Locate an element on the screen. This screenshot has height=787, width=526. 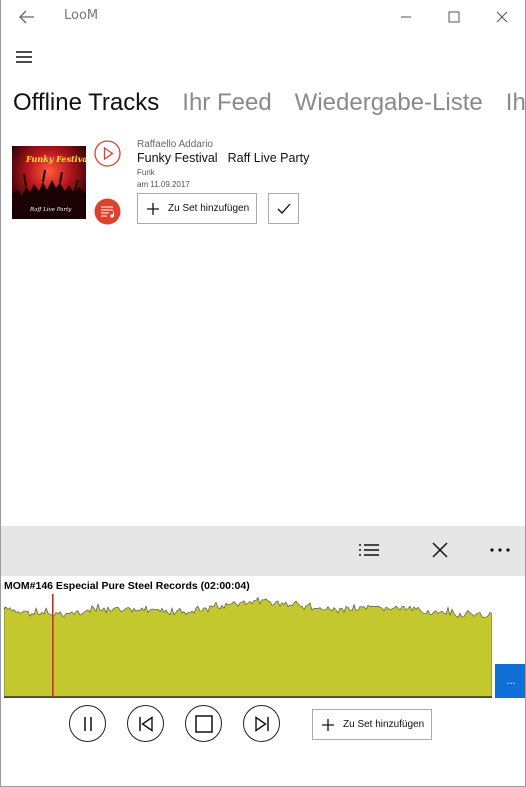
hamburger-menu-icon is located at coordinates (24, 57).